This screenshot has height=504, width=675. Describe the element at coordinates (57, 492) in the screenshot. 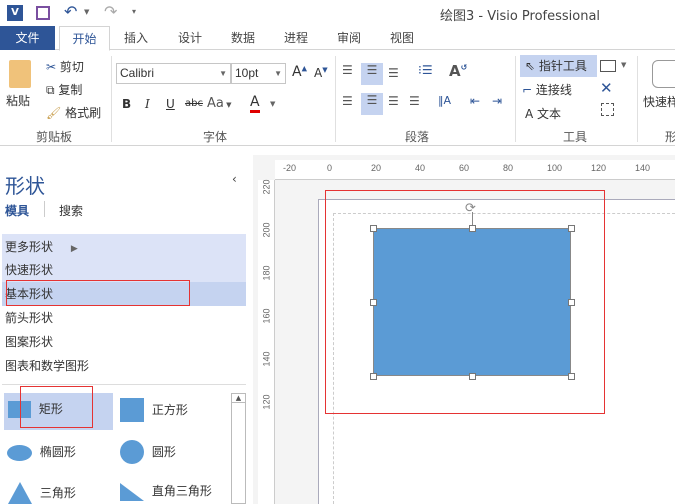

I see `shape-label: 三角形` at that location.